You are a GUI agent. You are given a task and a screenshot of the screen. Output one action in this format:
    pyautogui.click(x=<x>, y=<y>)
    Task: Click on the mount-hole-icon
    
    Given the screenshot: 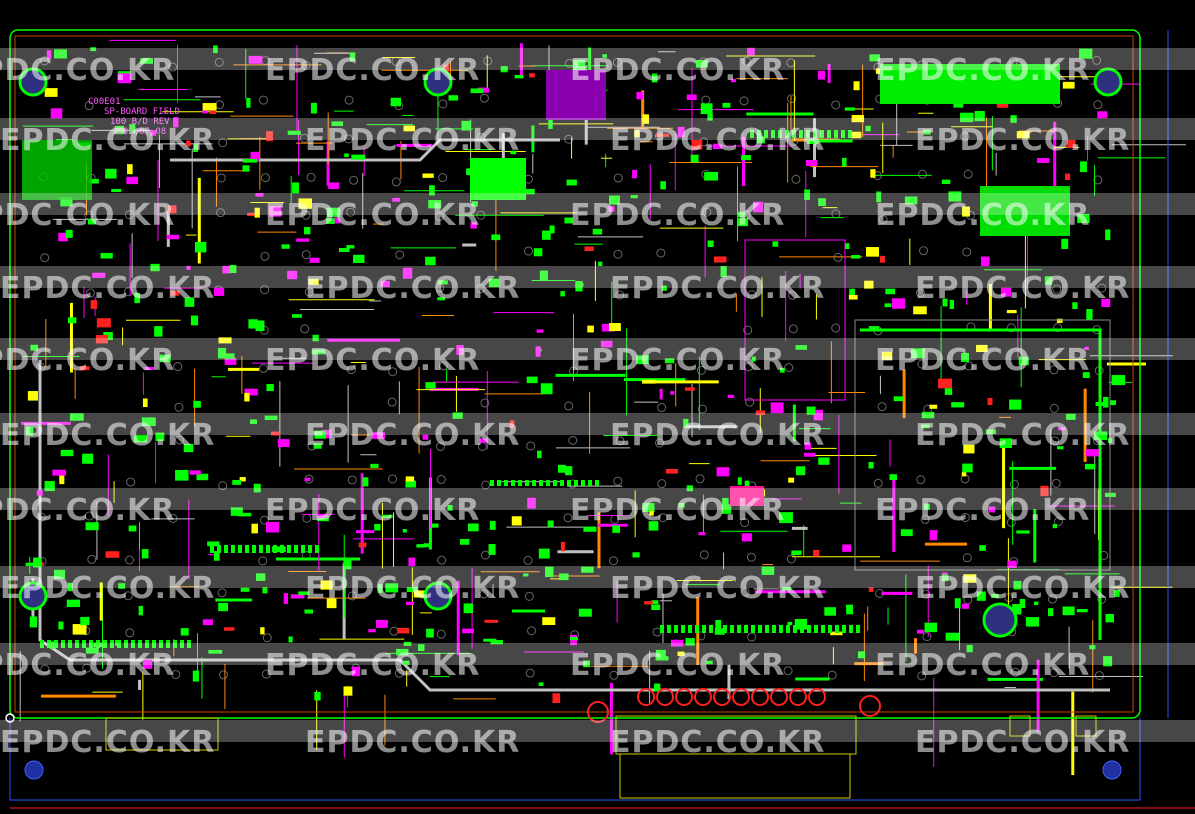 What is the action you would take?
    pyautogui.click(x=1108, y=82)
    